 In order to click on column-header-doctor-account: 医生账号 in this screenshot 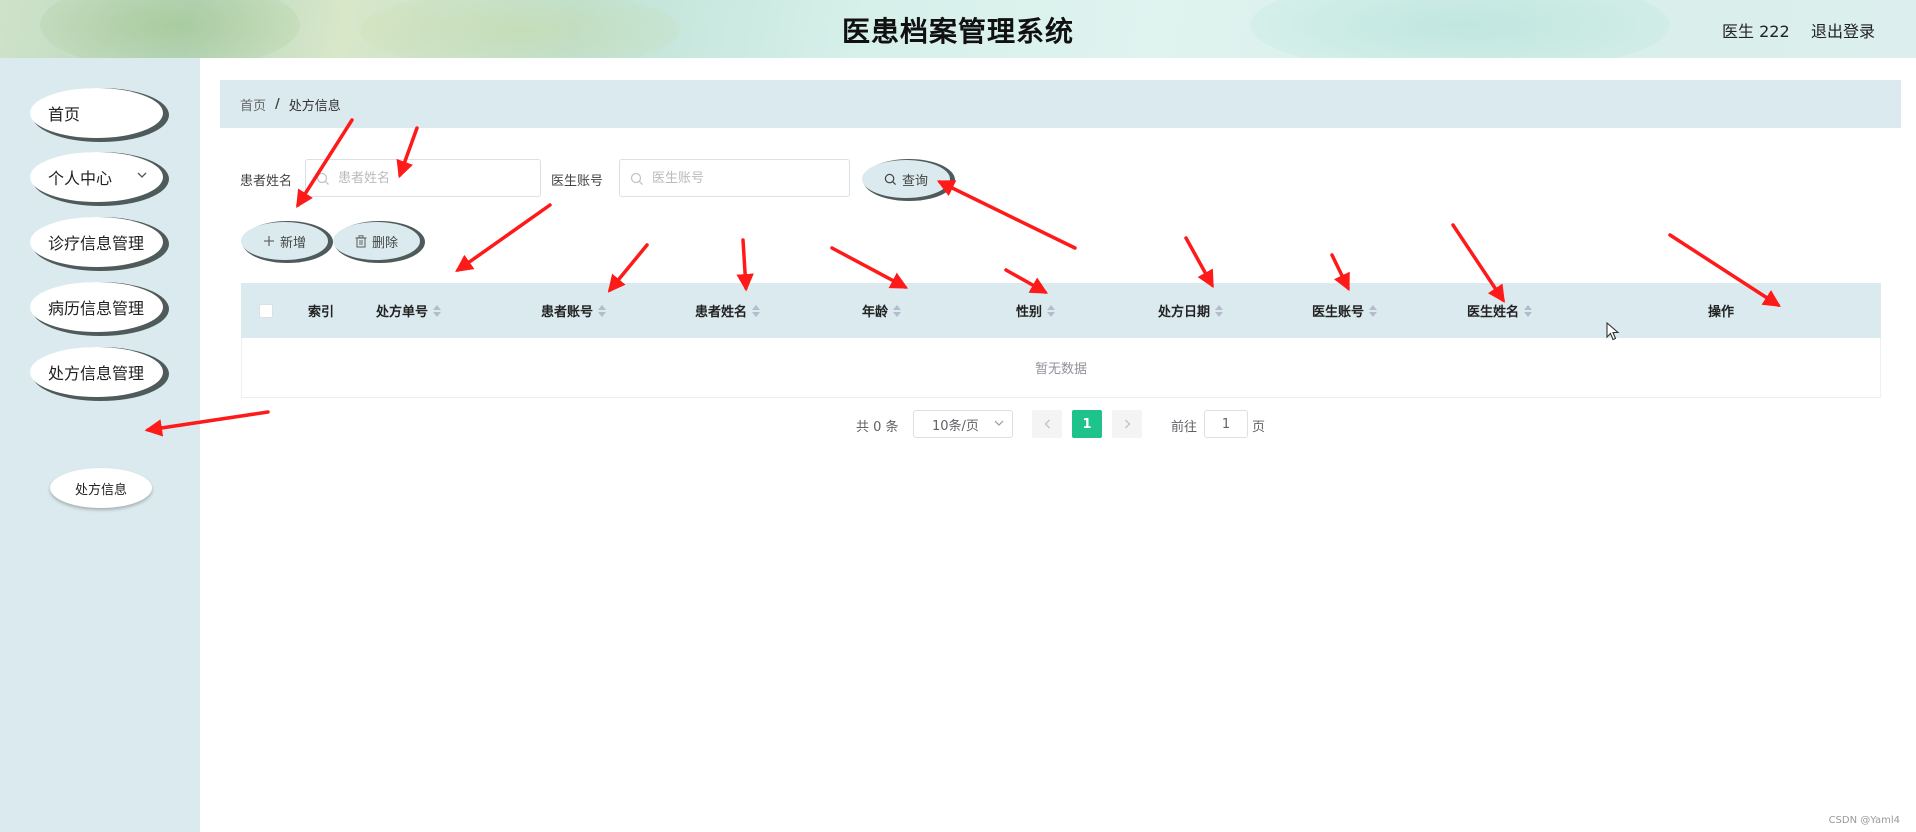, I will do `click(1344, 310)`.